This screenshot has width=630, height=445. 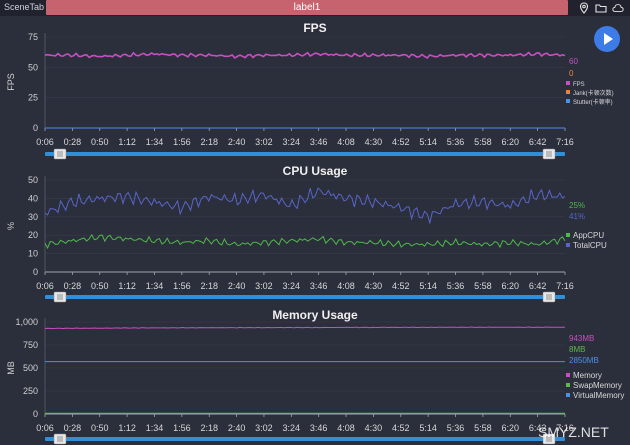 What do you see at coordinates (26, 322) in the screenshot?
I see `mem-ytick-label: 1,000` at bounding box center [26, 322].